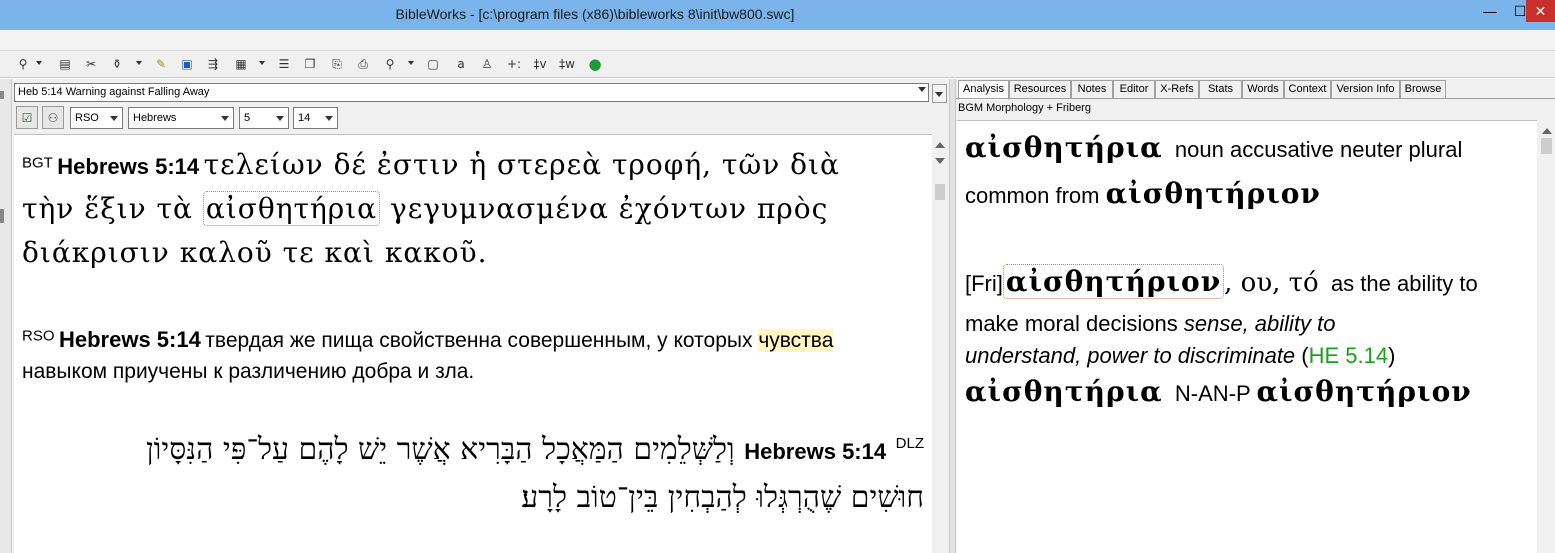  I want to click on tab-version-info: Version Info, so click(1365, 89).